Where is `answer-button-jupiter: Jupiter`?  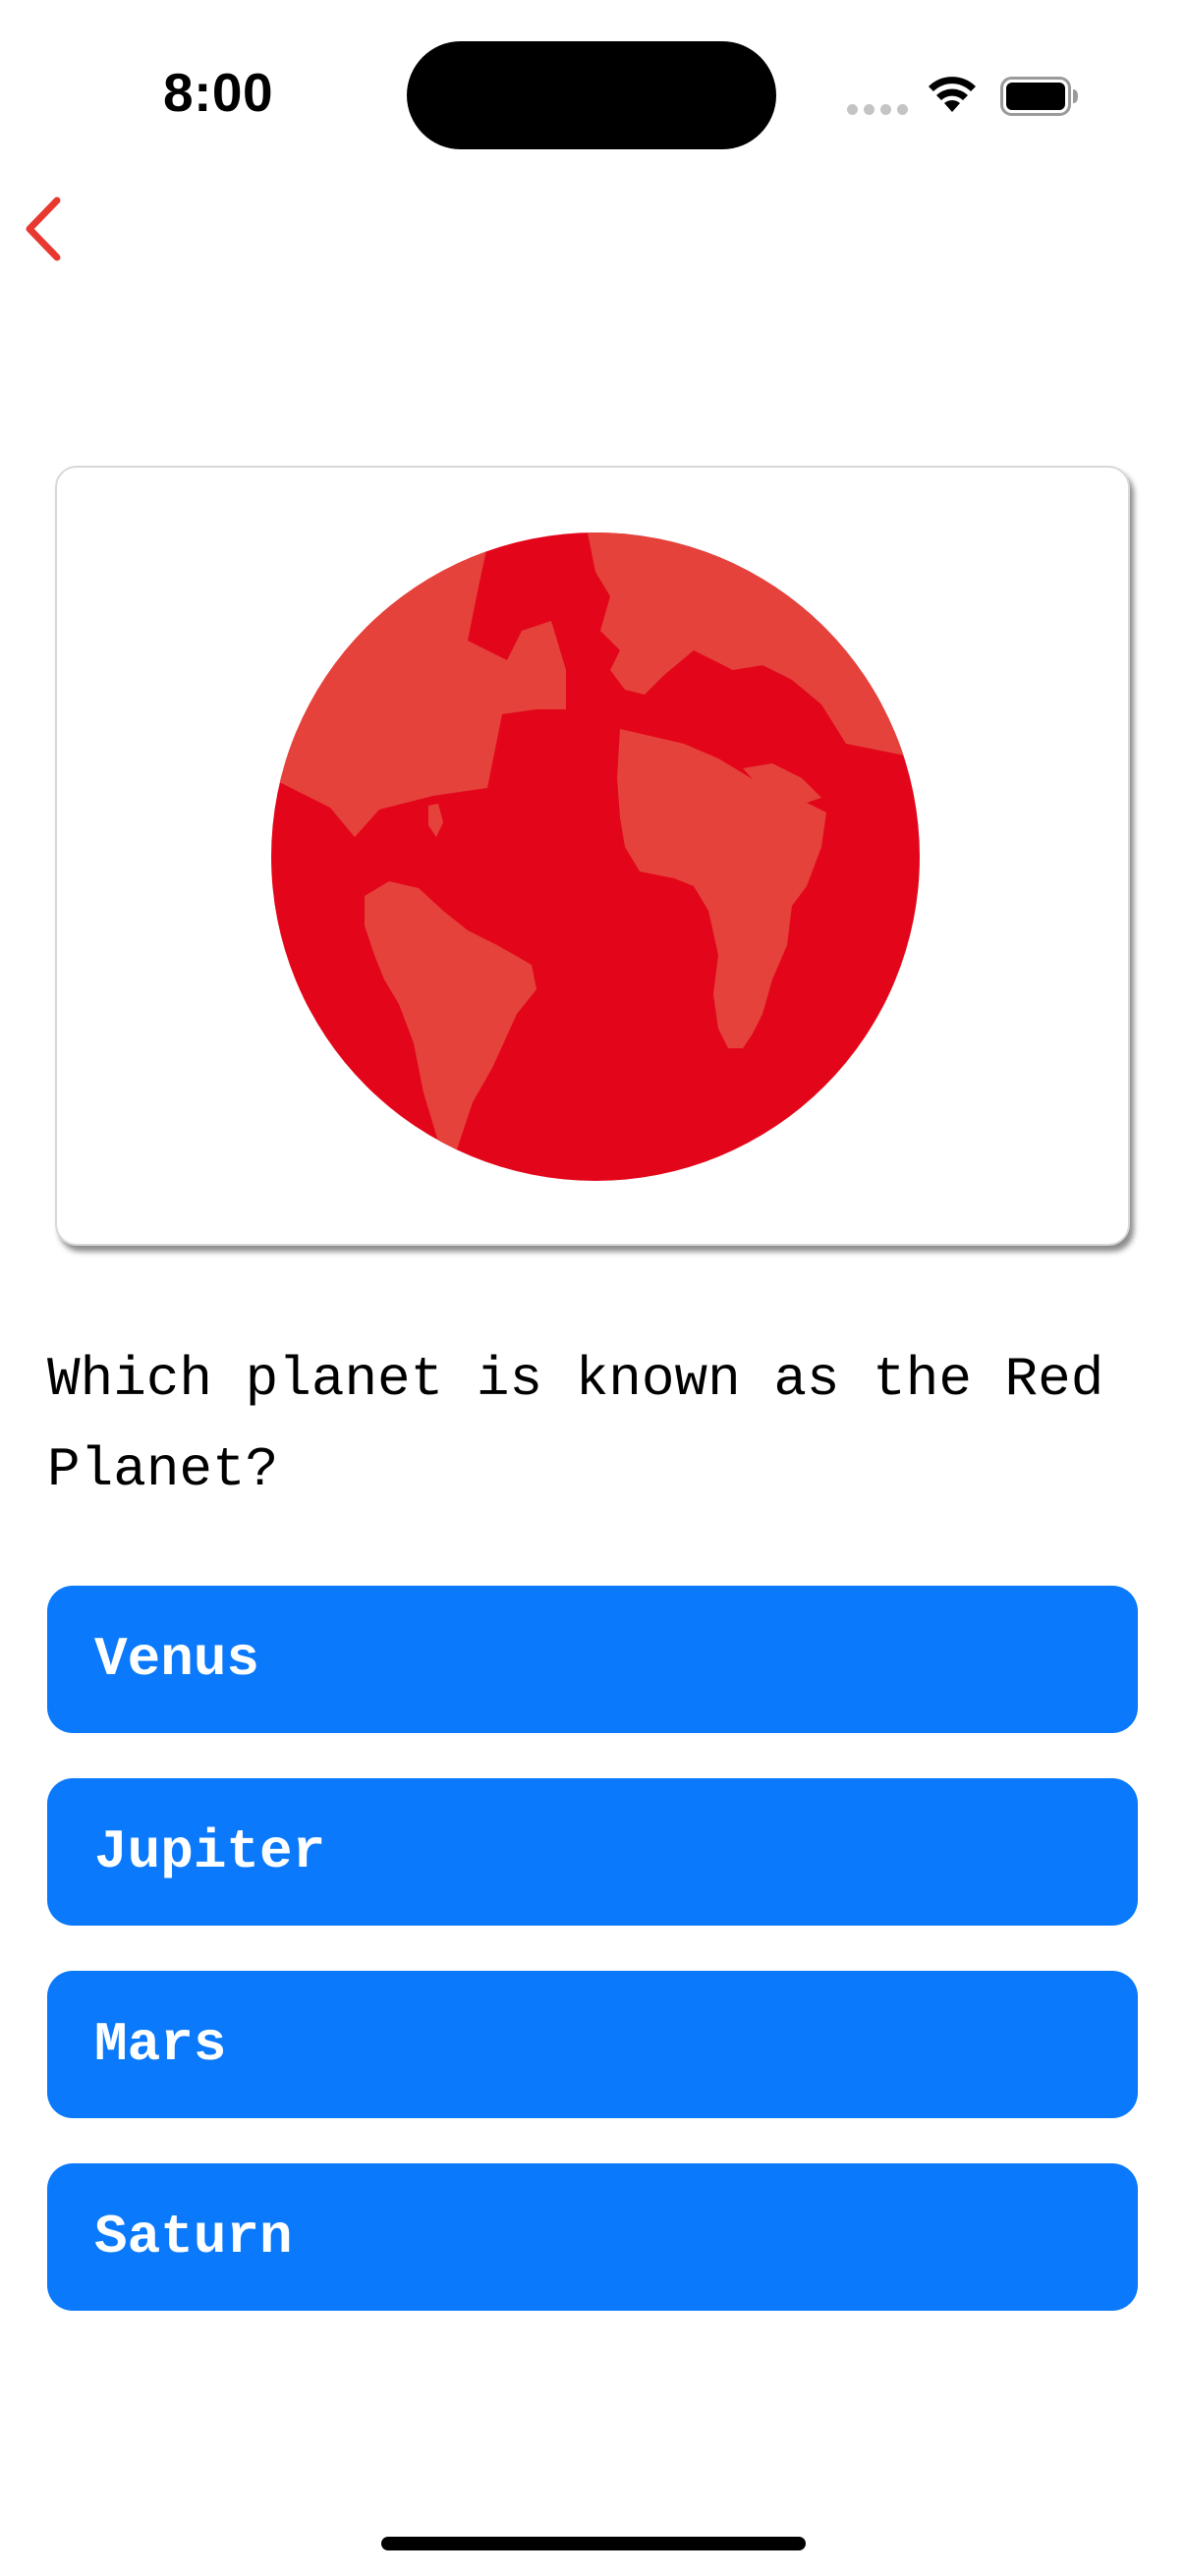 answer-button-jupiter: Jupiter is located at coordinates (592, 1852).